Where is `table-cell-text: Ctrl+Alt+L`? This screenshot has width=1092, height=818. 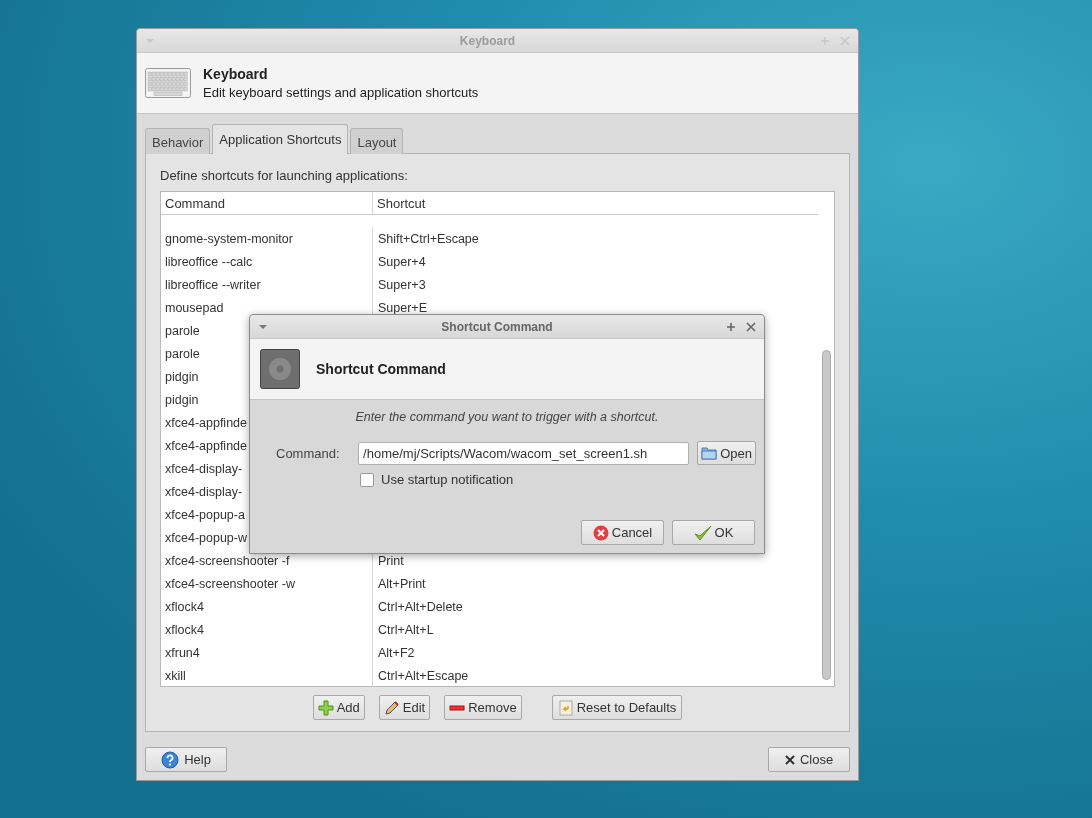 table-cell-text: Ctrl+Alt+L is located at coordinates (405, 630).